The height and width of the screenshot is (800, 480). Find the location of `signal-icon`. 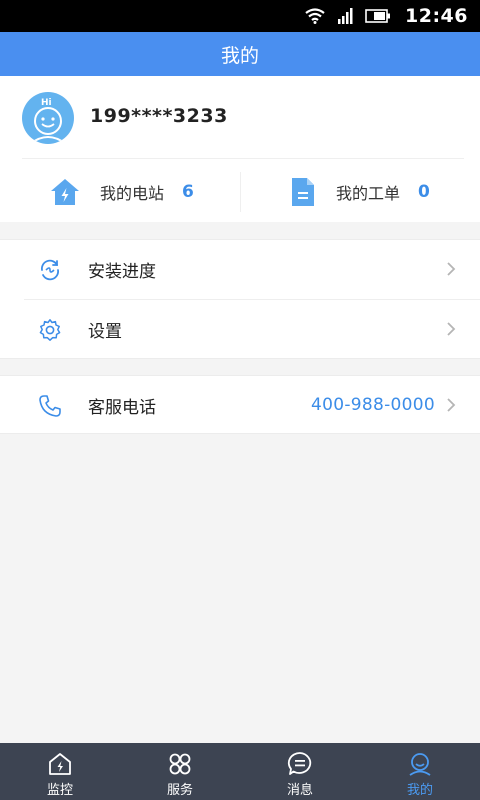

signal-icon is located at coordinates (345, 16).